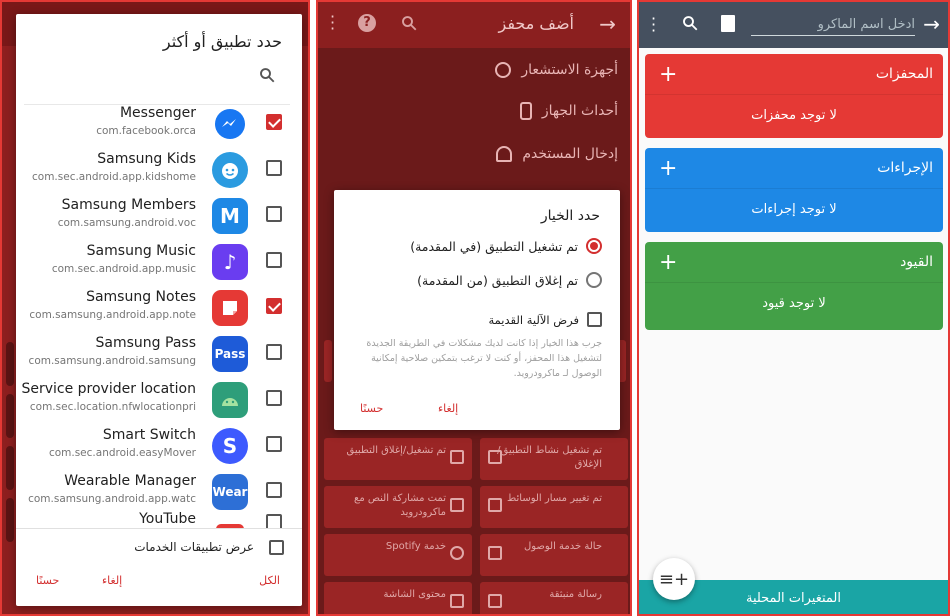  I want to click on app-row: Smart Switch com.sec.android.easyMover S, so click(159, 447).